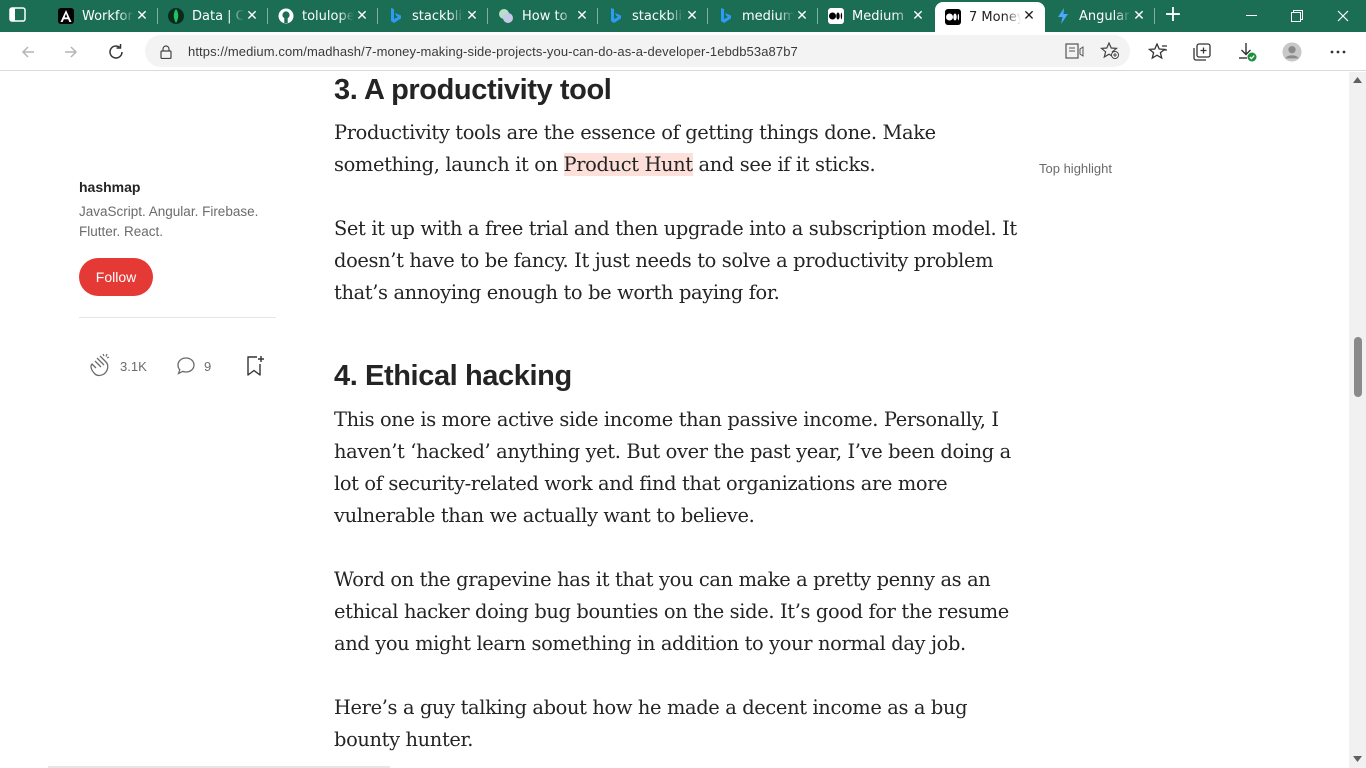  What do you see at coordinates (1075, 53) in the screenshot?
I see `immersive-reader-icon` at bounding box center [1075, 53].